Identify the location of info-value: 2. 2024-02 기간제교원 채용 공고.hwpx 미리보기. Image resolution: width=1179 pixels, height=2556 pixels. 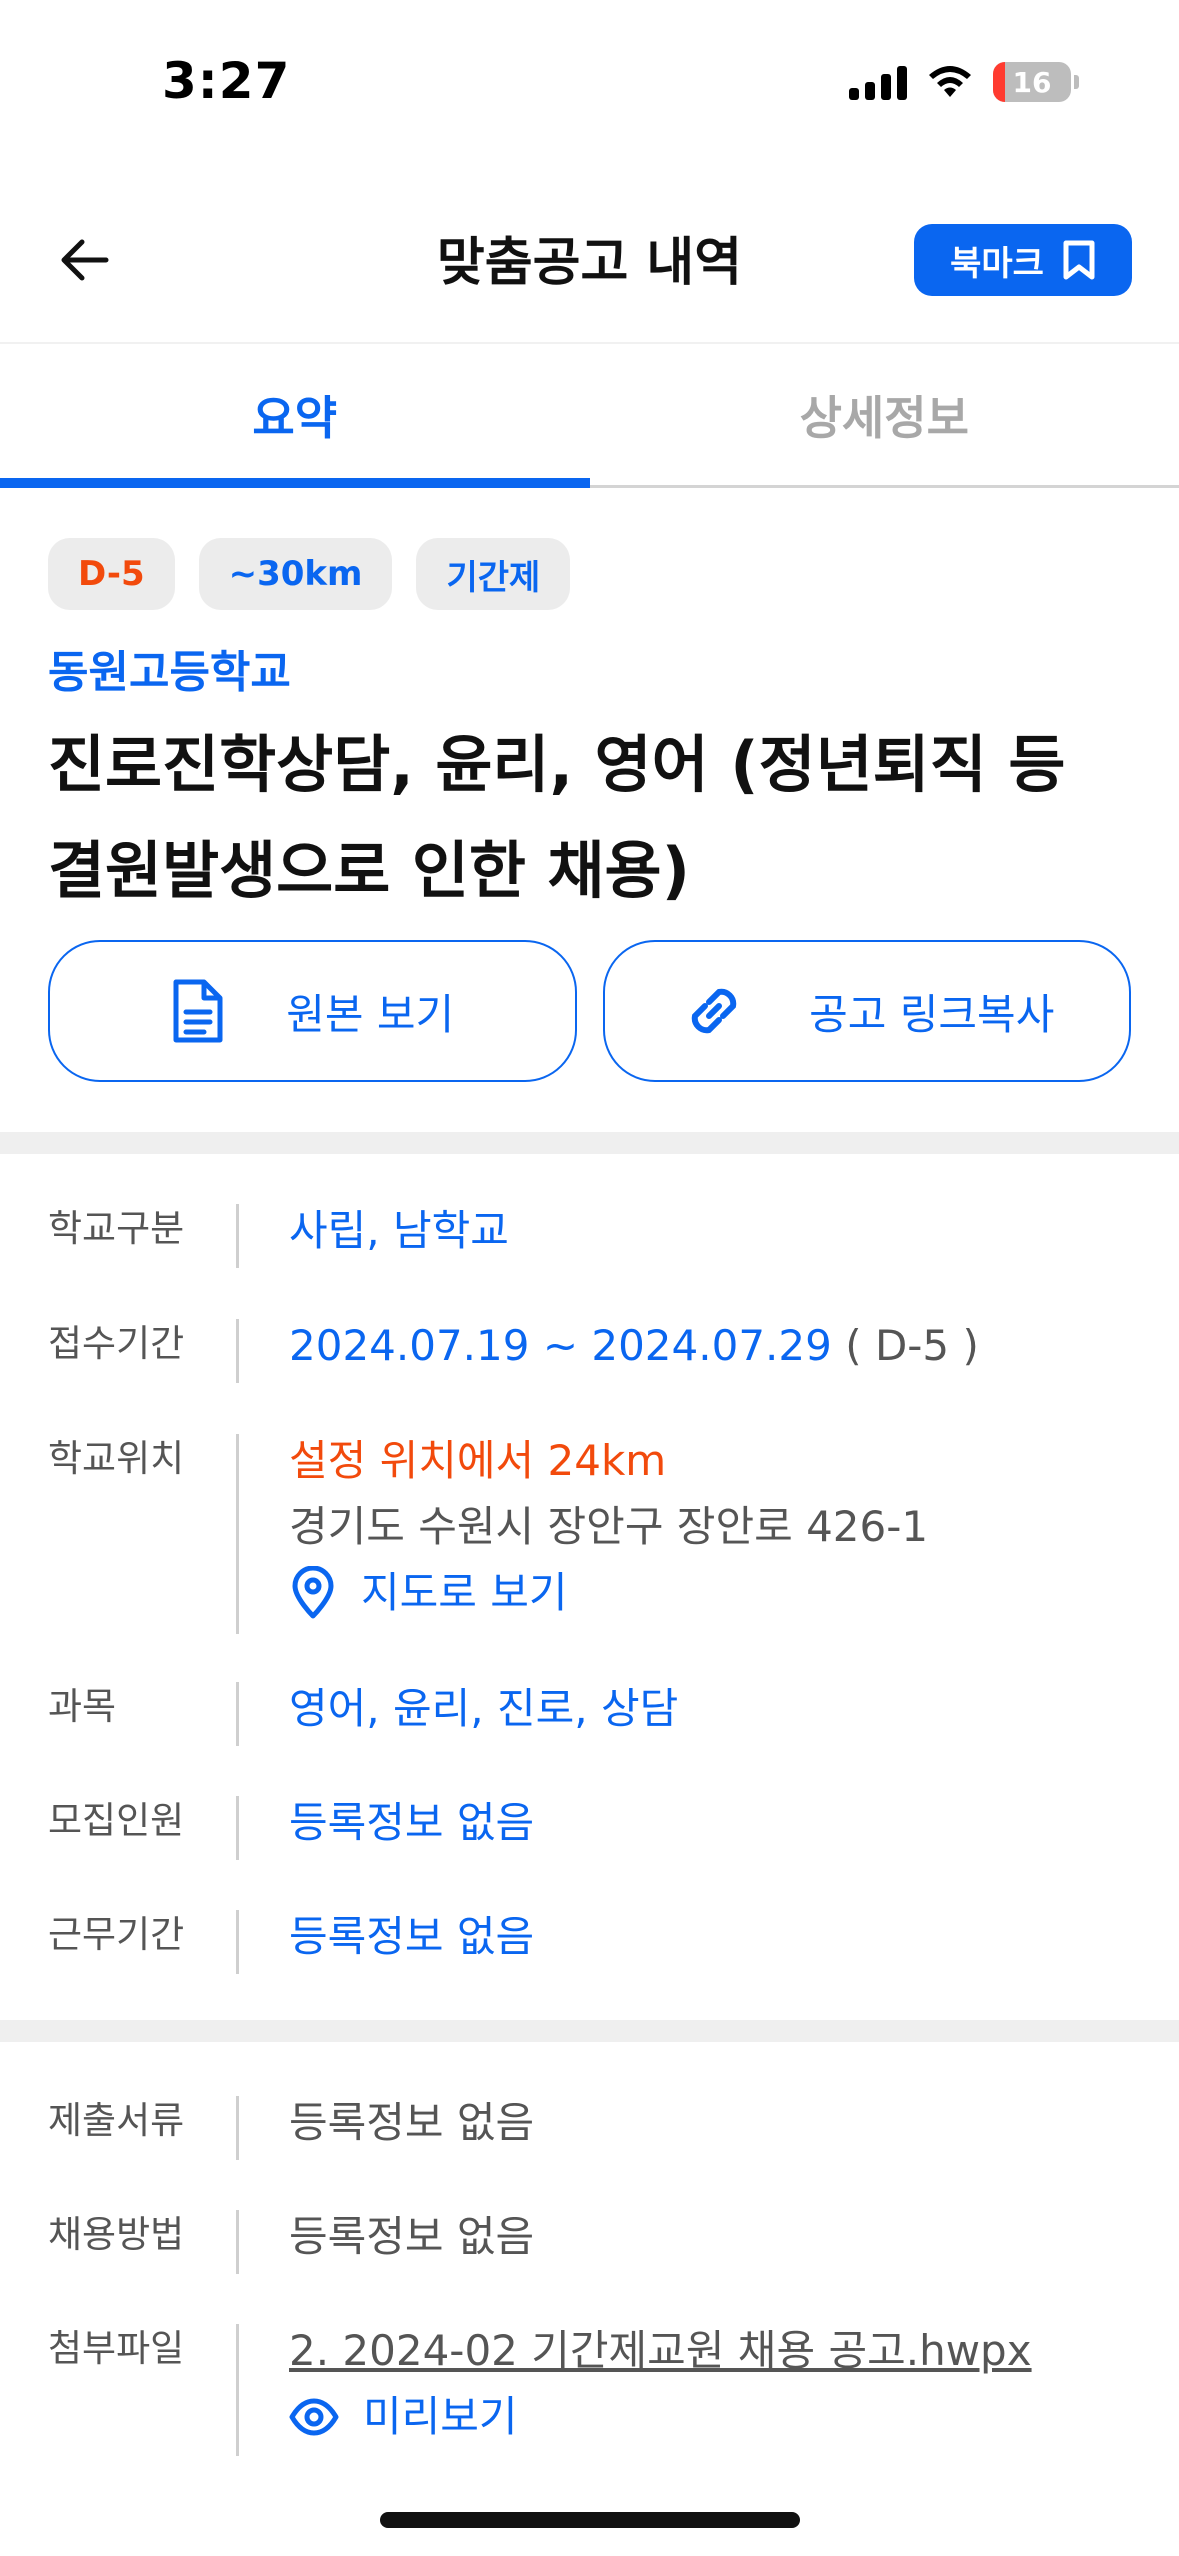
(660, 2384).